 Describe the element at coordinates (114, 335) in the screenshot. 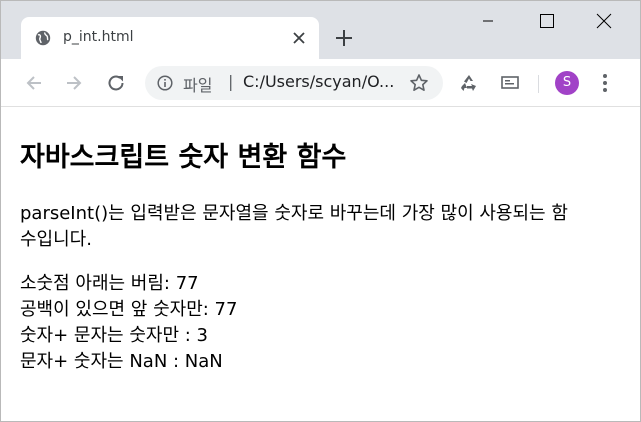

I see `result-line: 숫자+ 문자는 숫자만 : 3` at that location.